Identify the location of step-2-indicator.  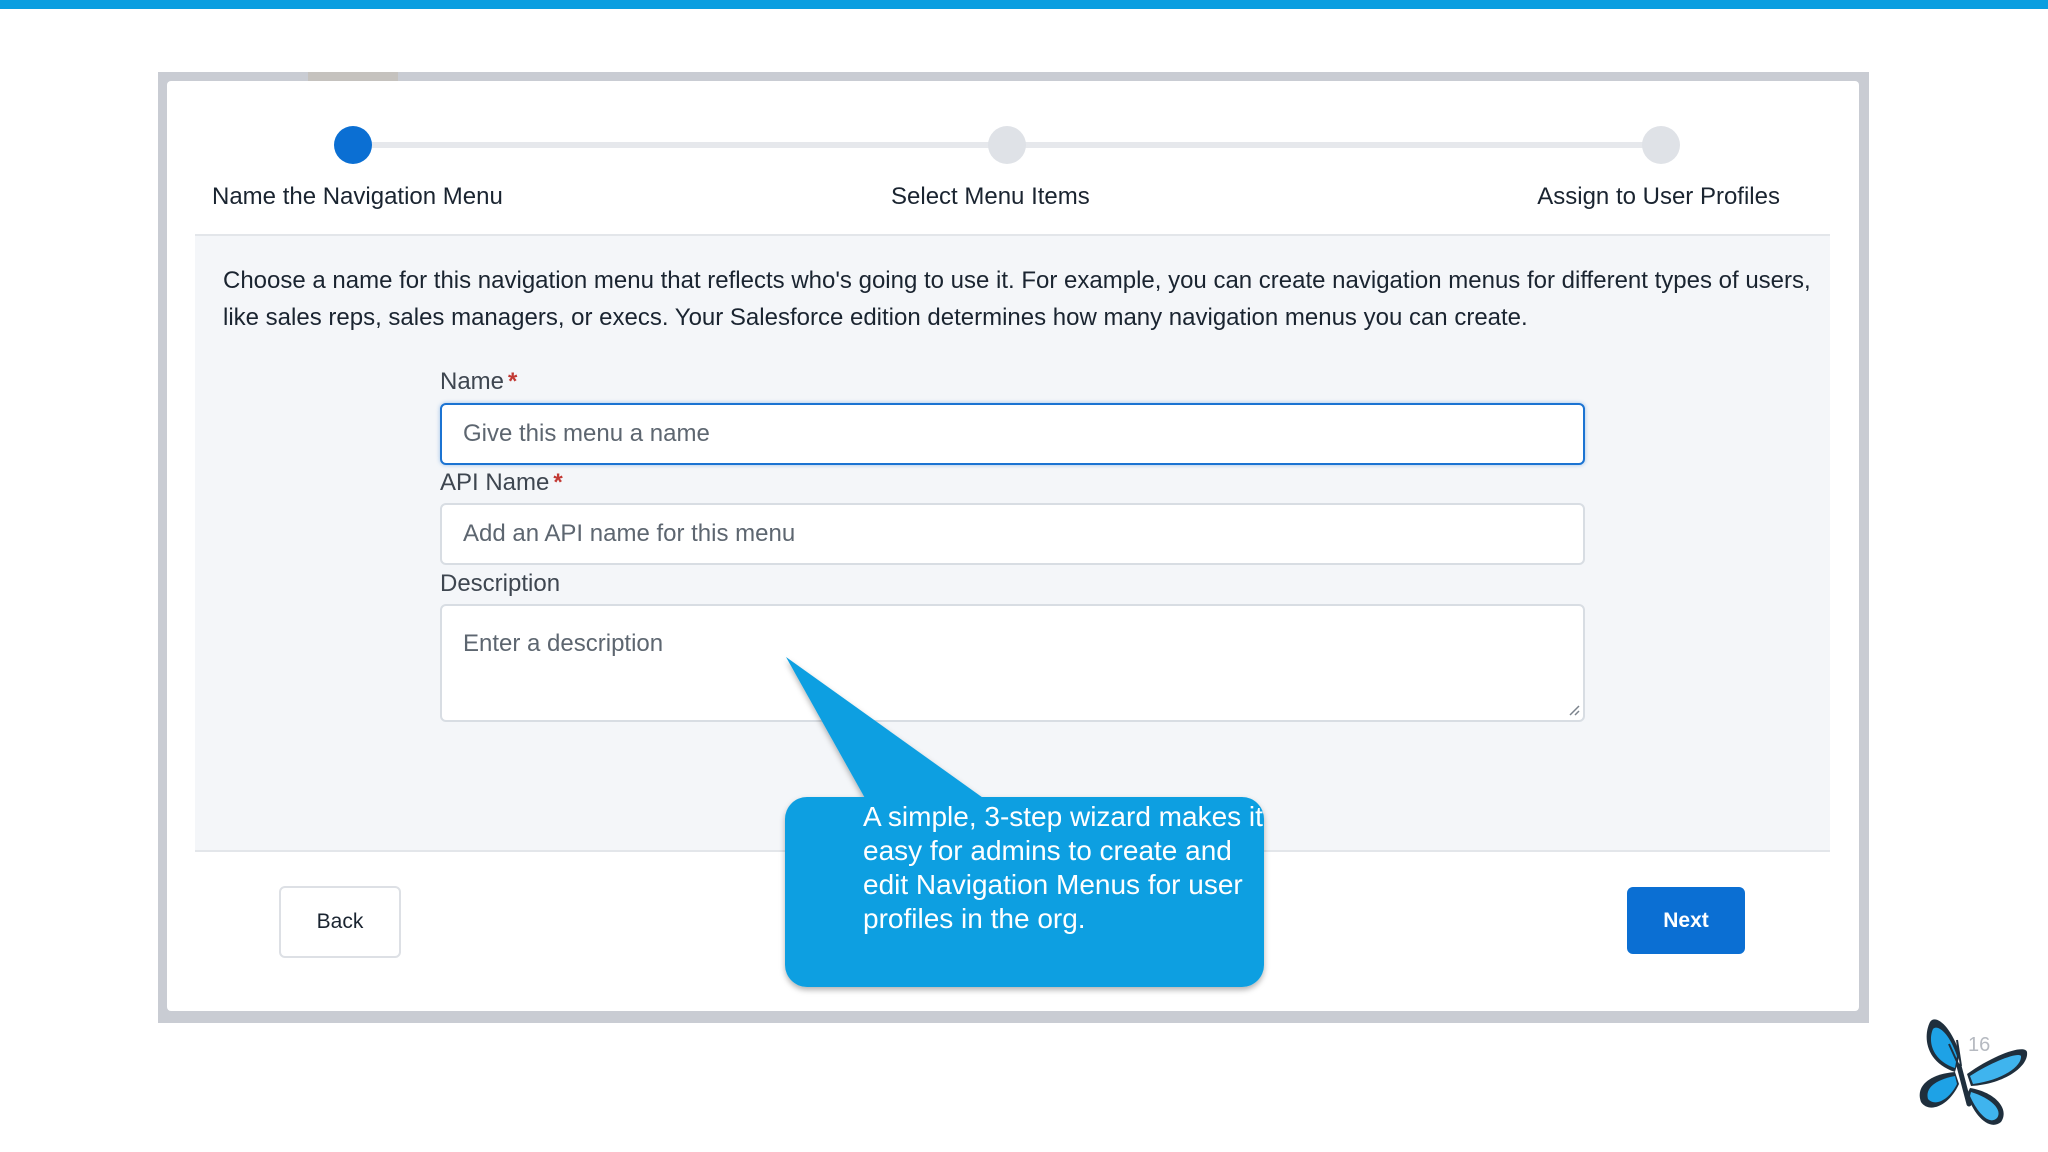
(1007, 145).